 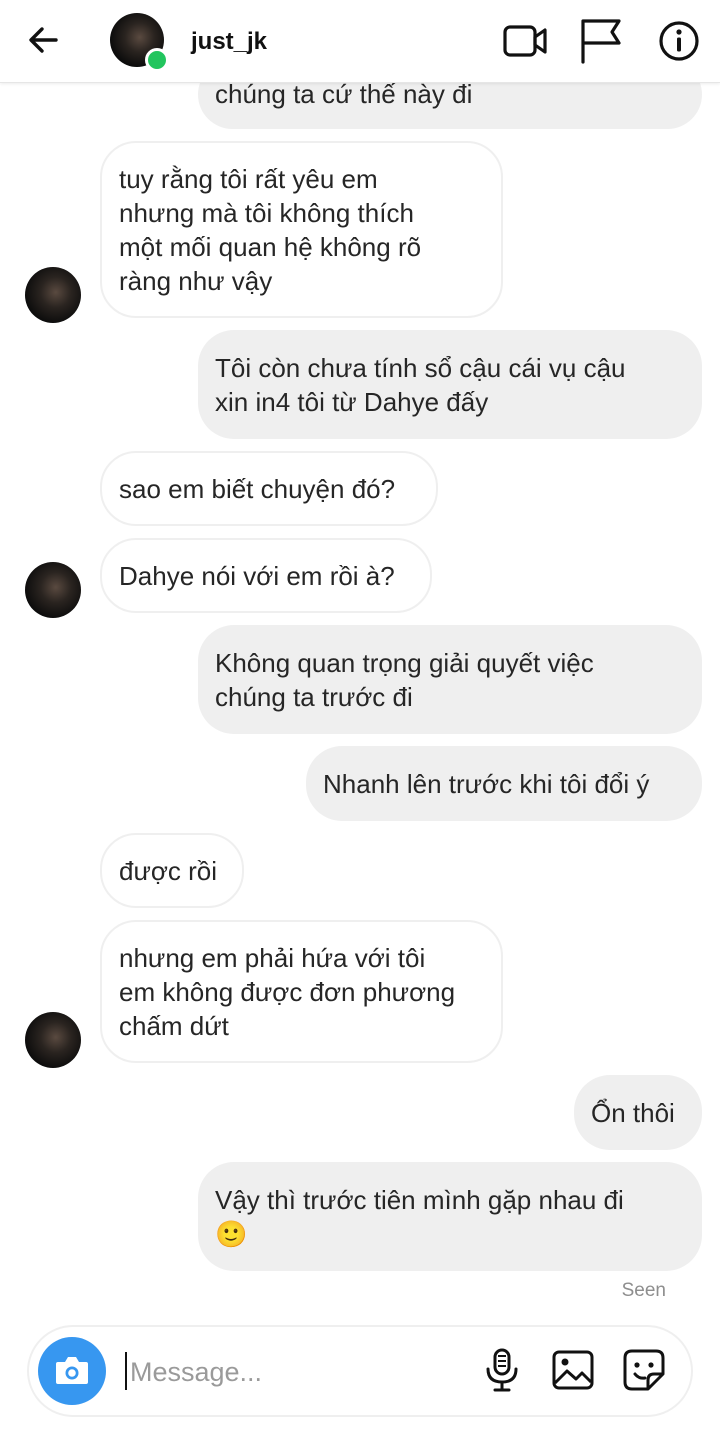 I want to click on arrow-left-icon, so click(x=43, y=40).